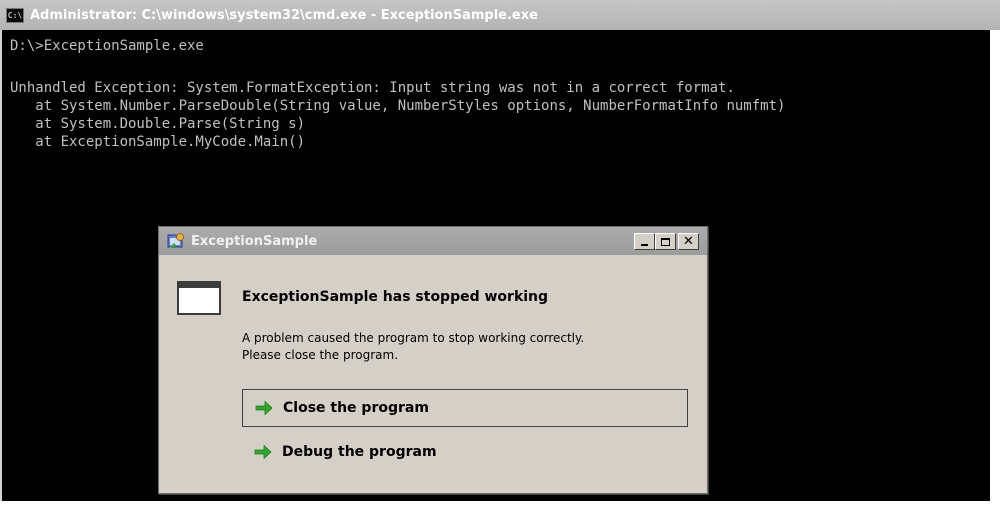 This screenshot has height=513, width=1000. I want to click on description-line: Please close the program., so click(320, 355).